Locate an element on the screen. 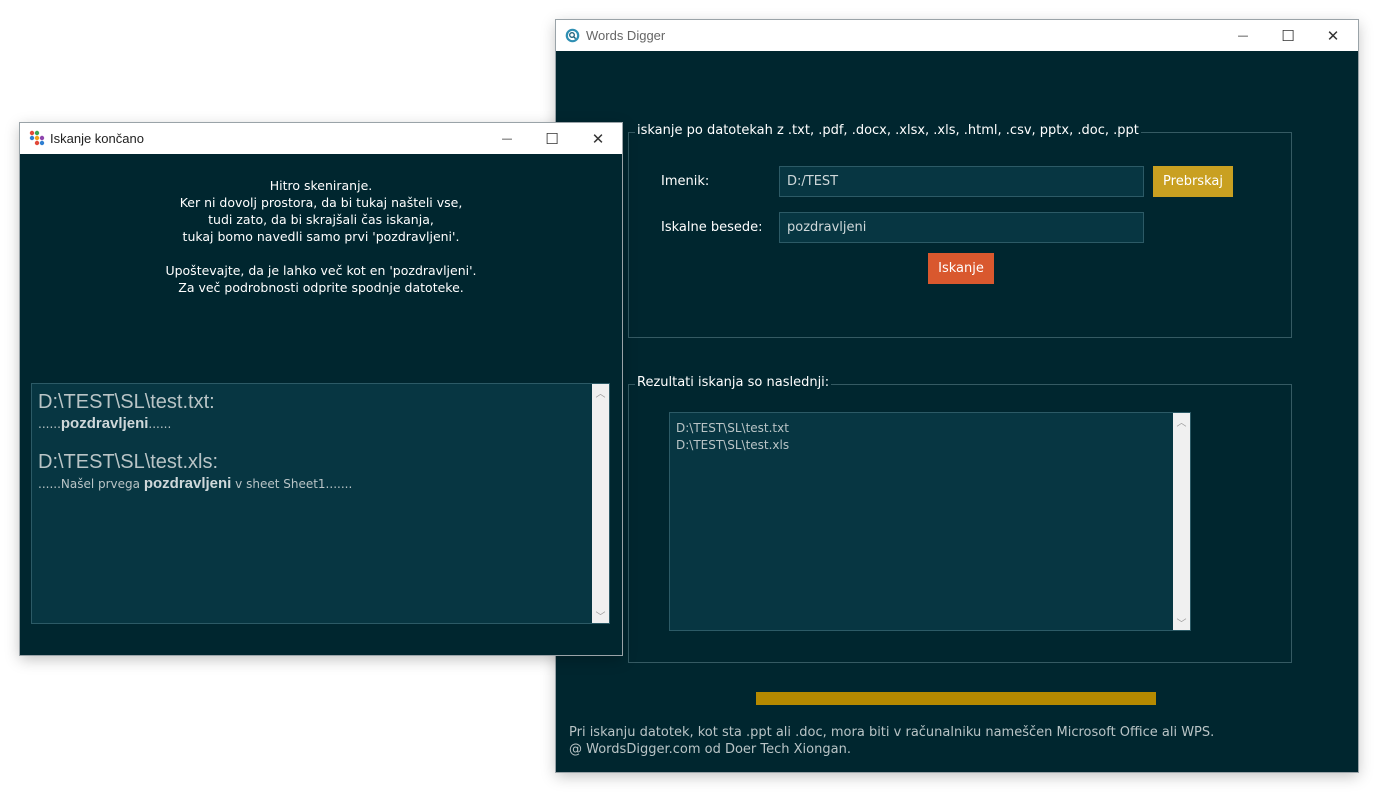 The image size is (1382, 805). main-window-title: Words Digger is located at coordinates (626, 35).